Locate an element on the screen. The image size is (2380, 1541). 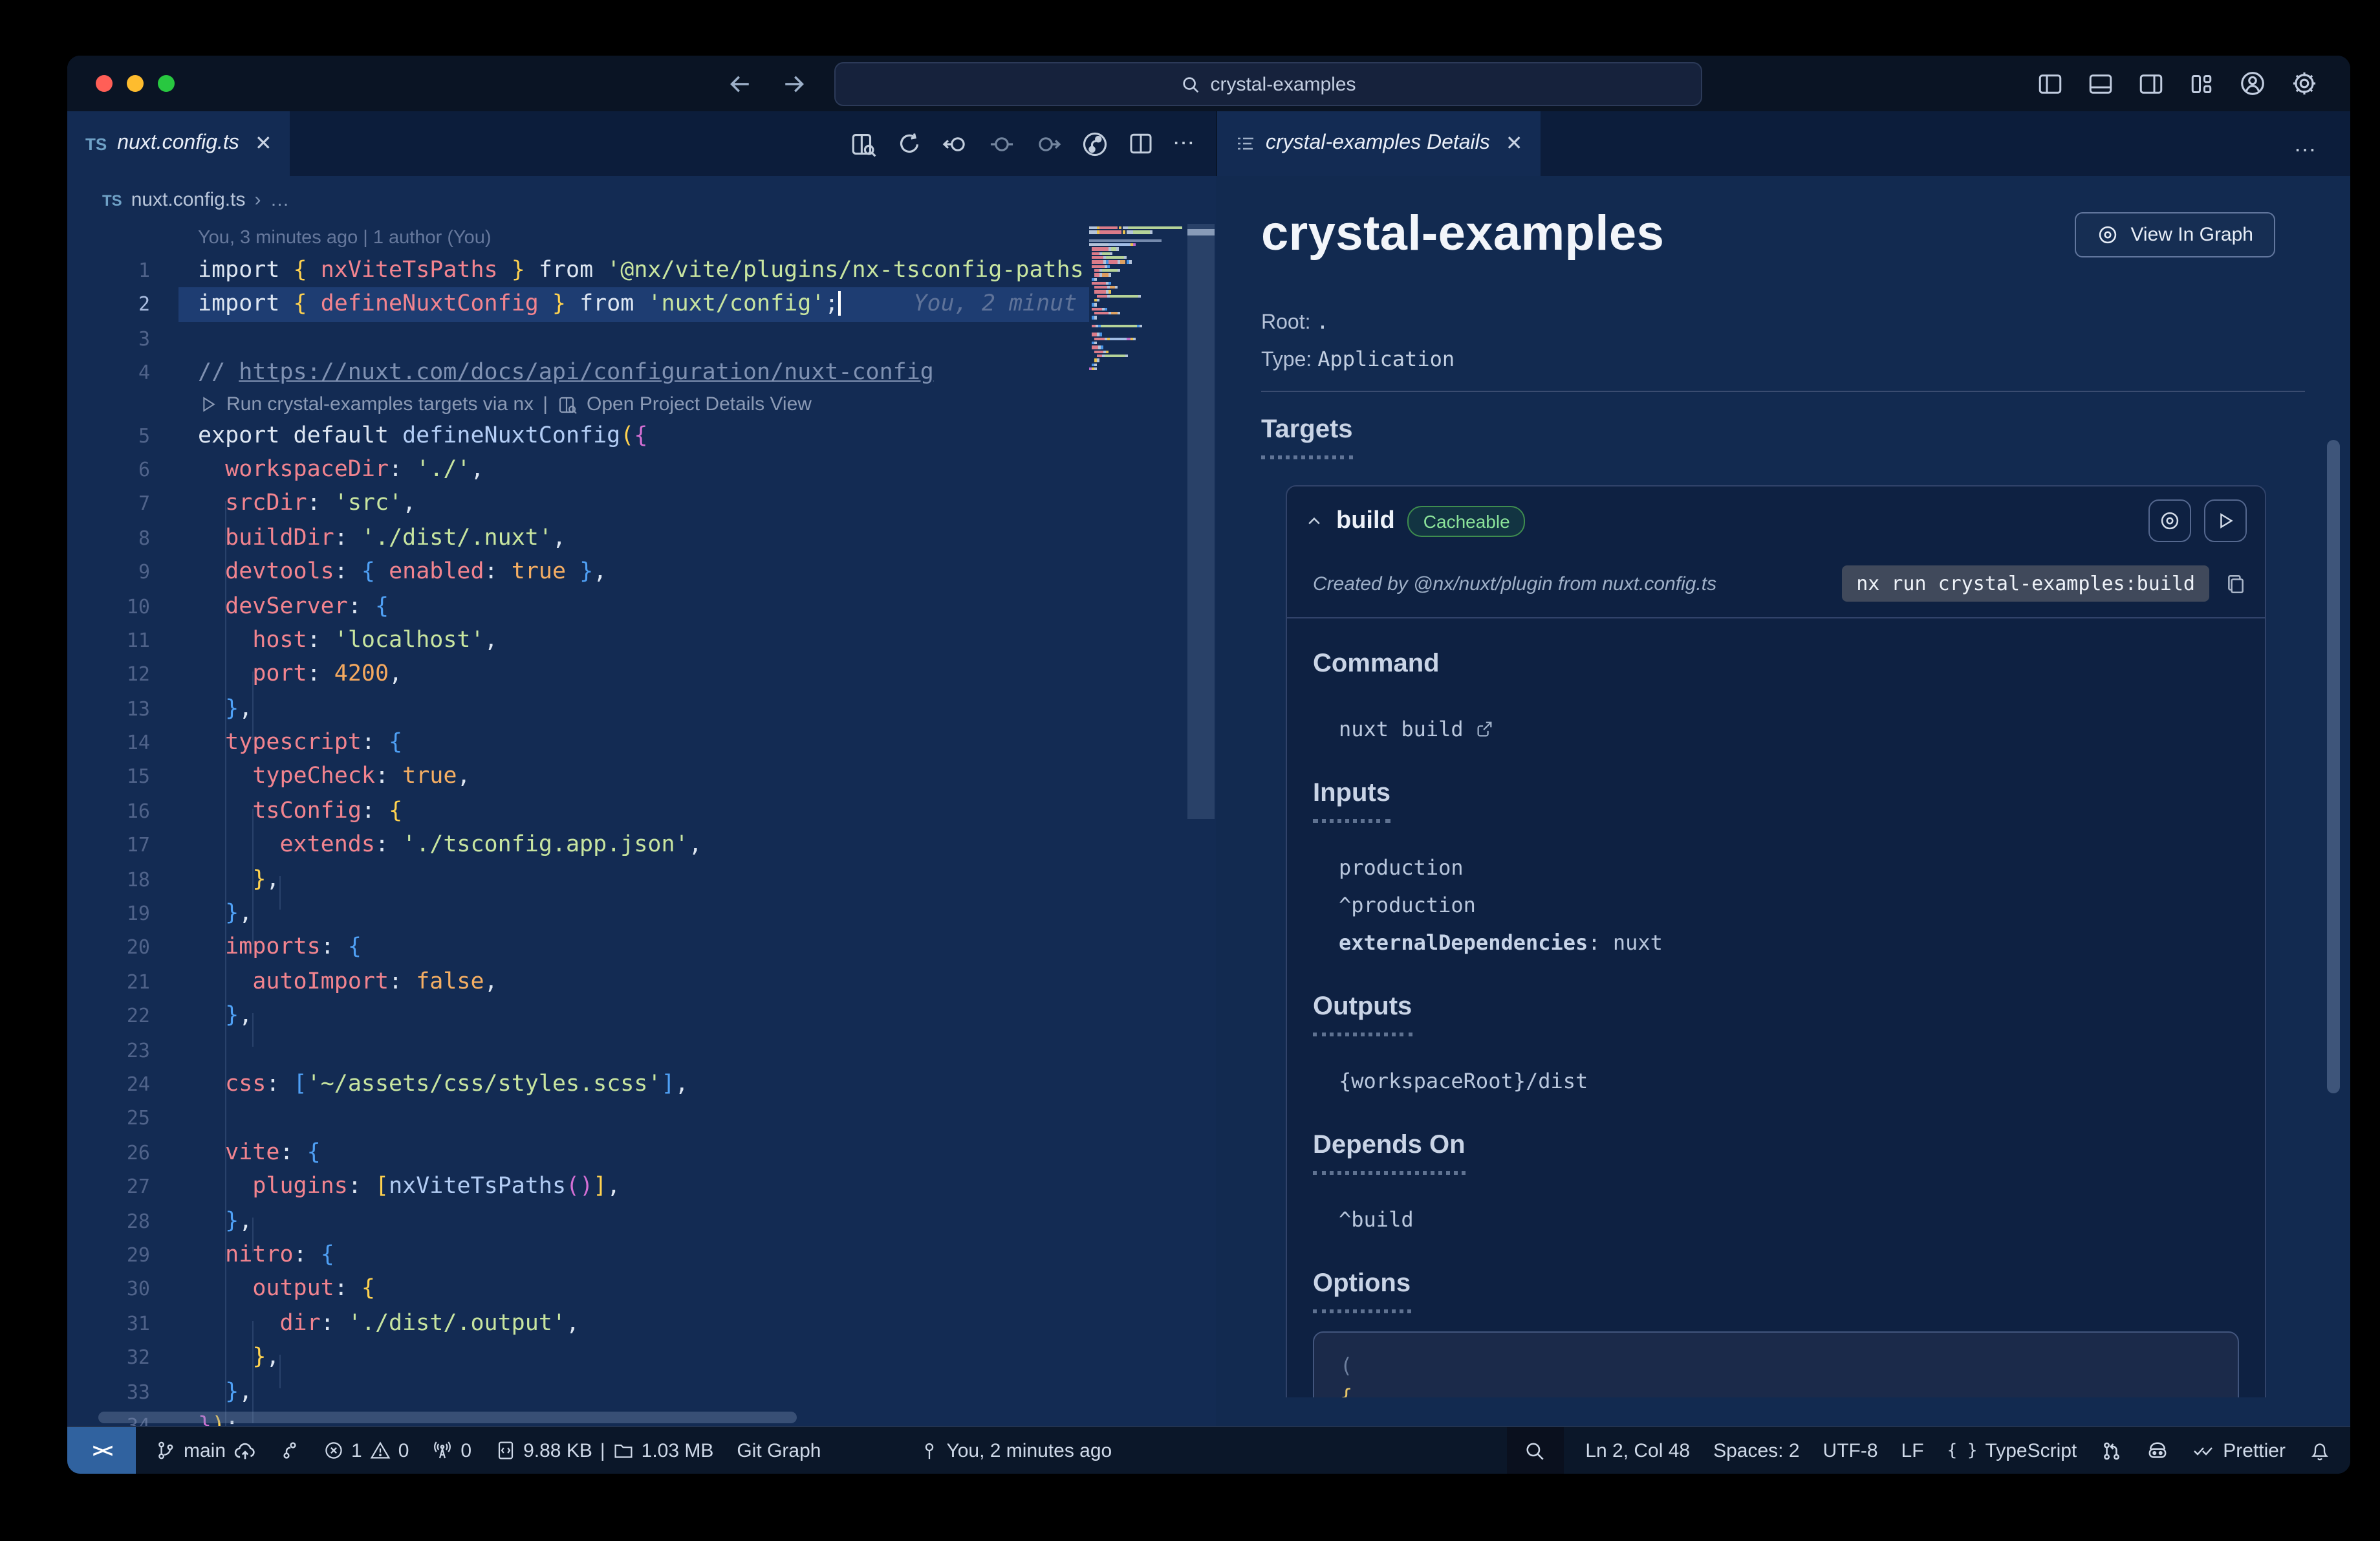
code-line: 12 port: 4200, is located at coordinates (578, 675).